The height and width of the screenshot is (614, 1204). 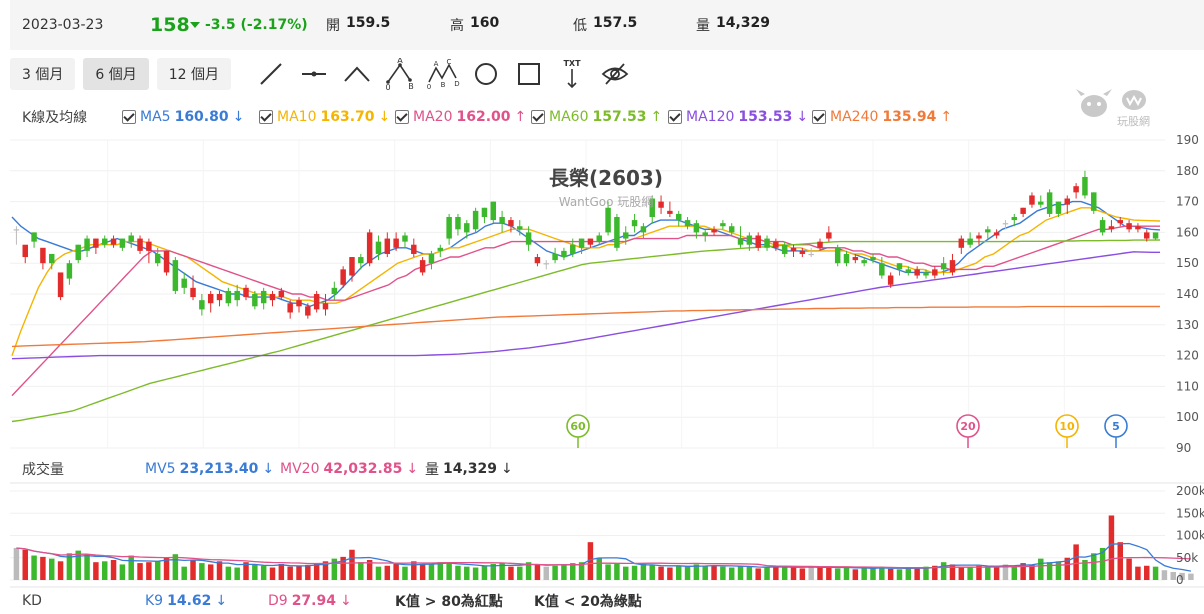 What do you see at coordinates (400, 74) in the screenshot?
I see `abc-pattern-tool-icon: A 0 B` at bounding box center [400, 74].